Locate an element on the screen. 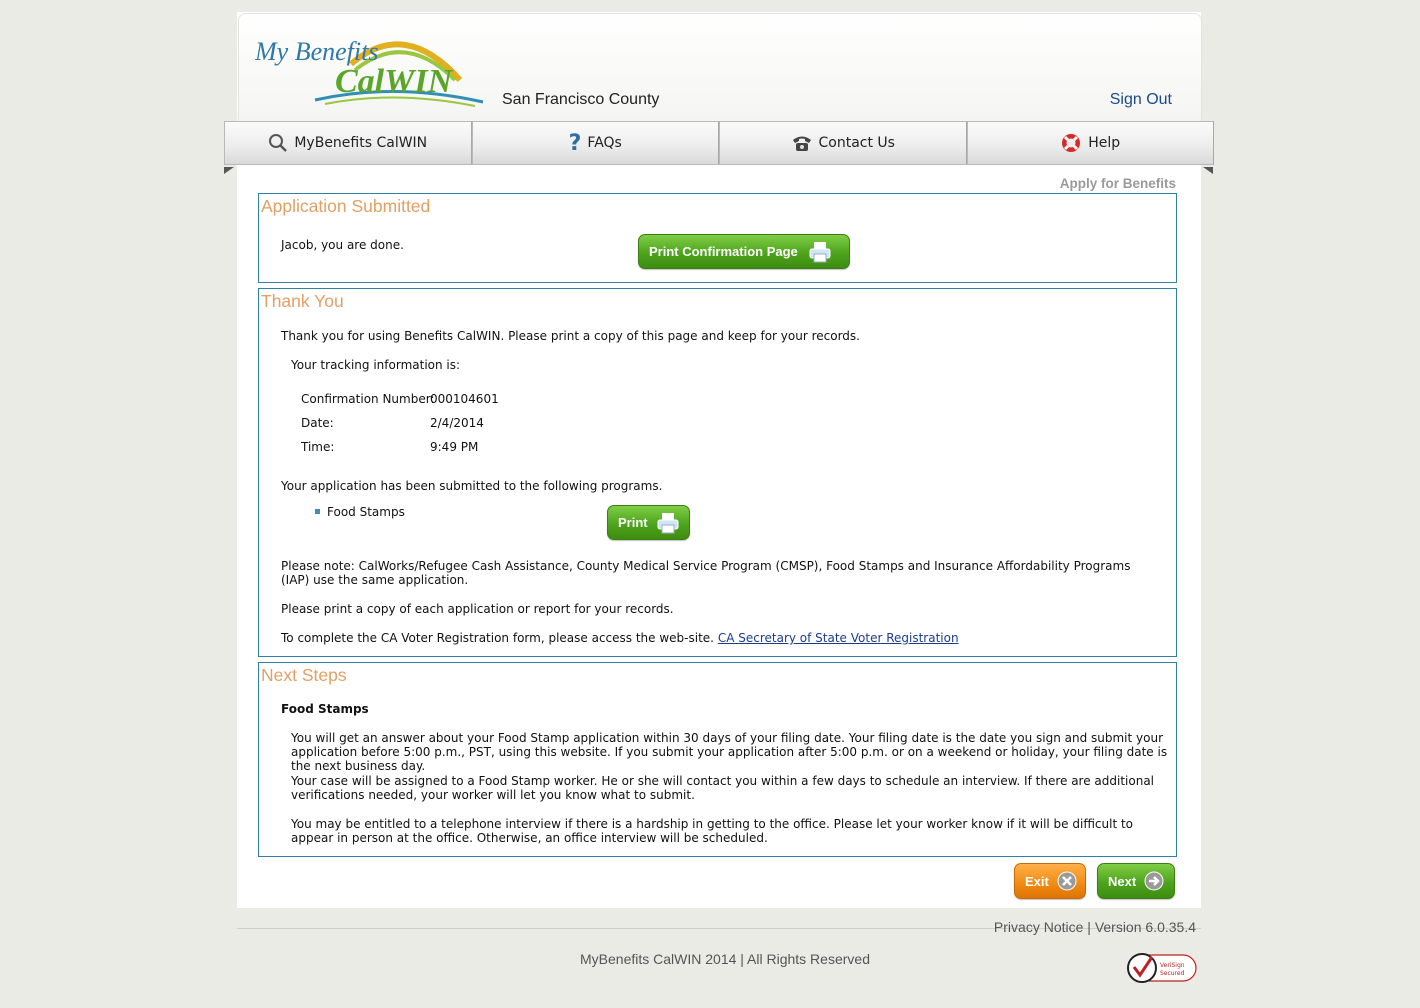  time-label: Time: is located at coordinates (318, 447).